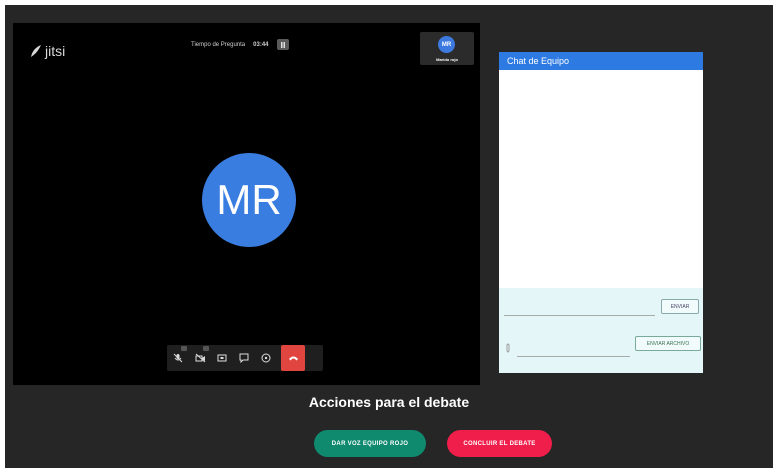  What do you see at coordinates (370, 443) in the screenshot?
I see `give-voice-red-team-button: DAR VOZ EQUIPO ROJO` at bounding box center [370, 443].